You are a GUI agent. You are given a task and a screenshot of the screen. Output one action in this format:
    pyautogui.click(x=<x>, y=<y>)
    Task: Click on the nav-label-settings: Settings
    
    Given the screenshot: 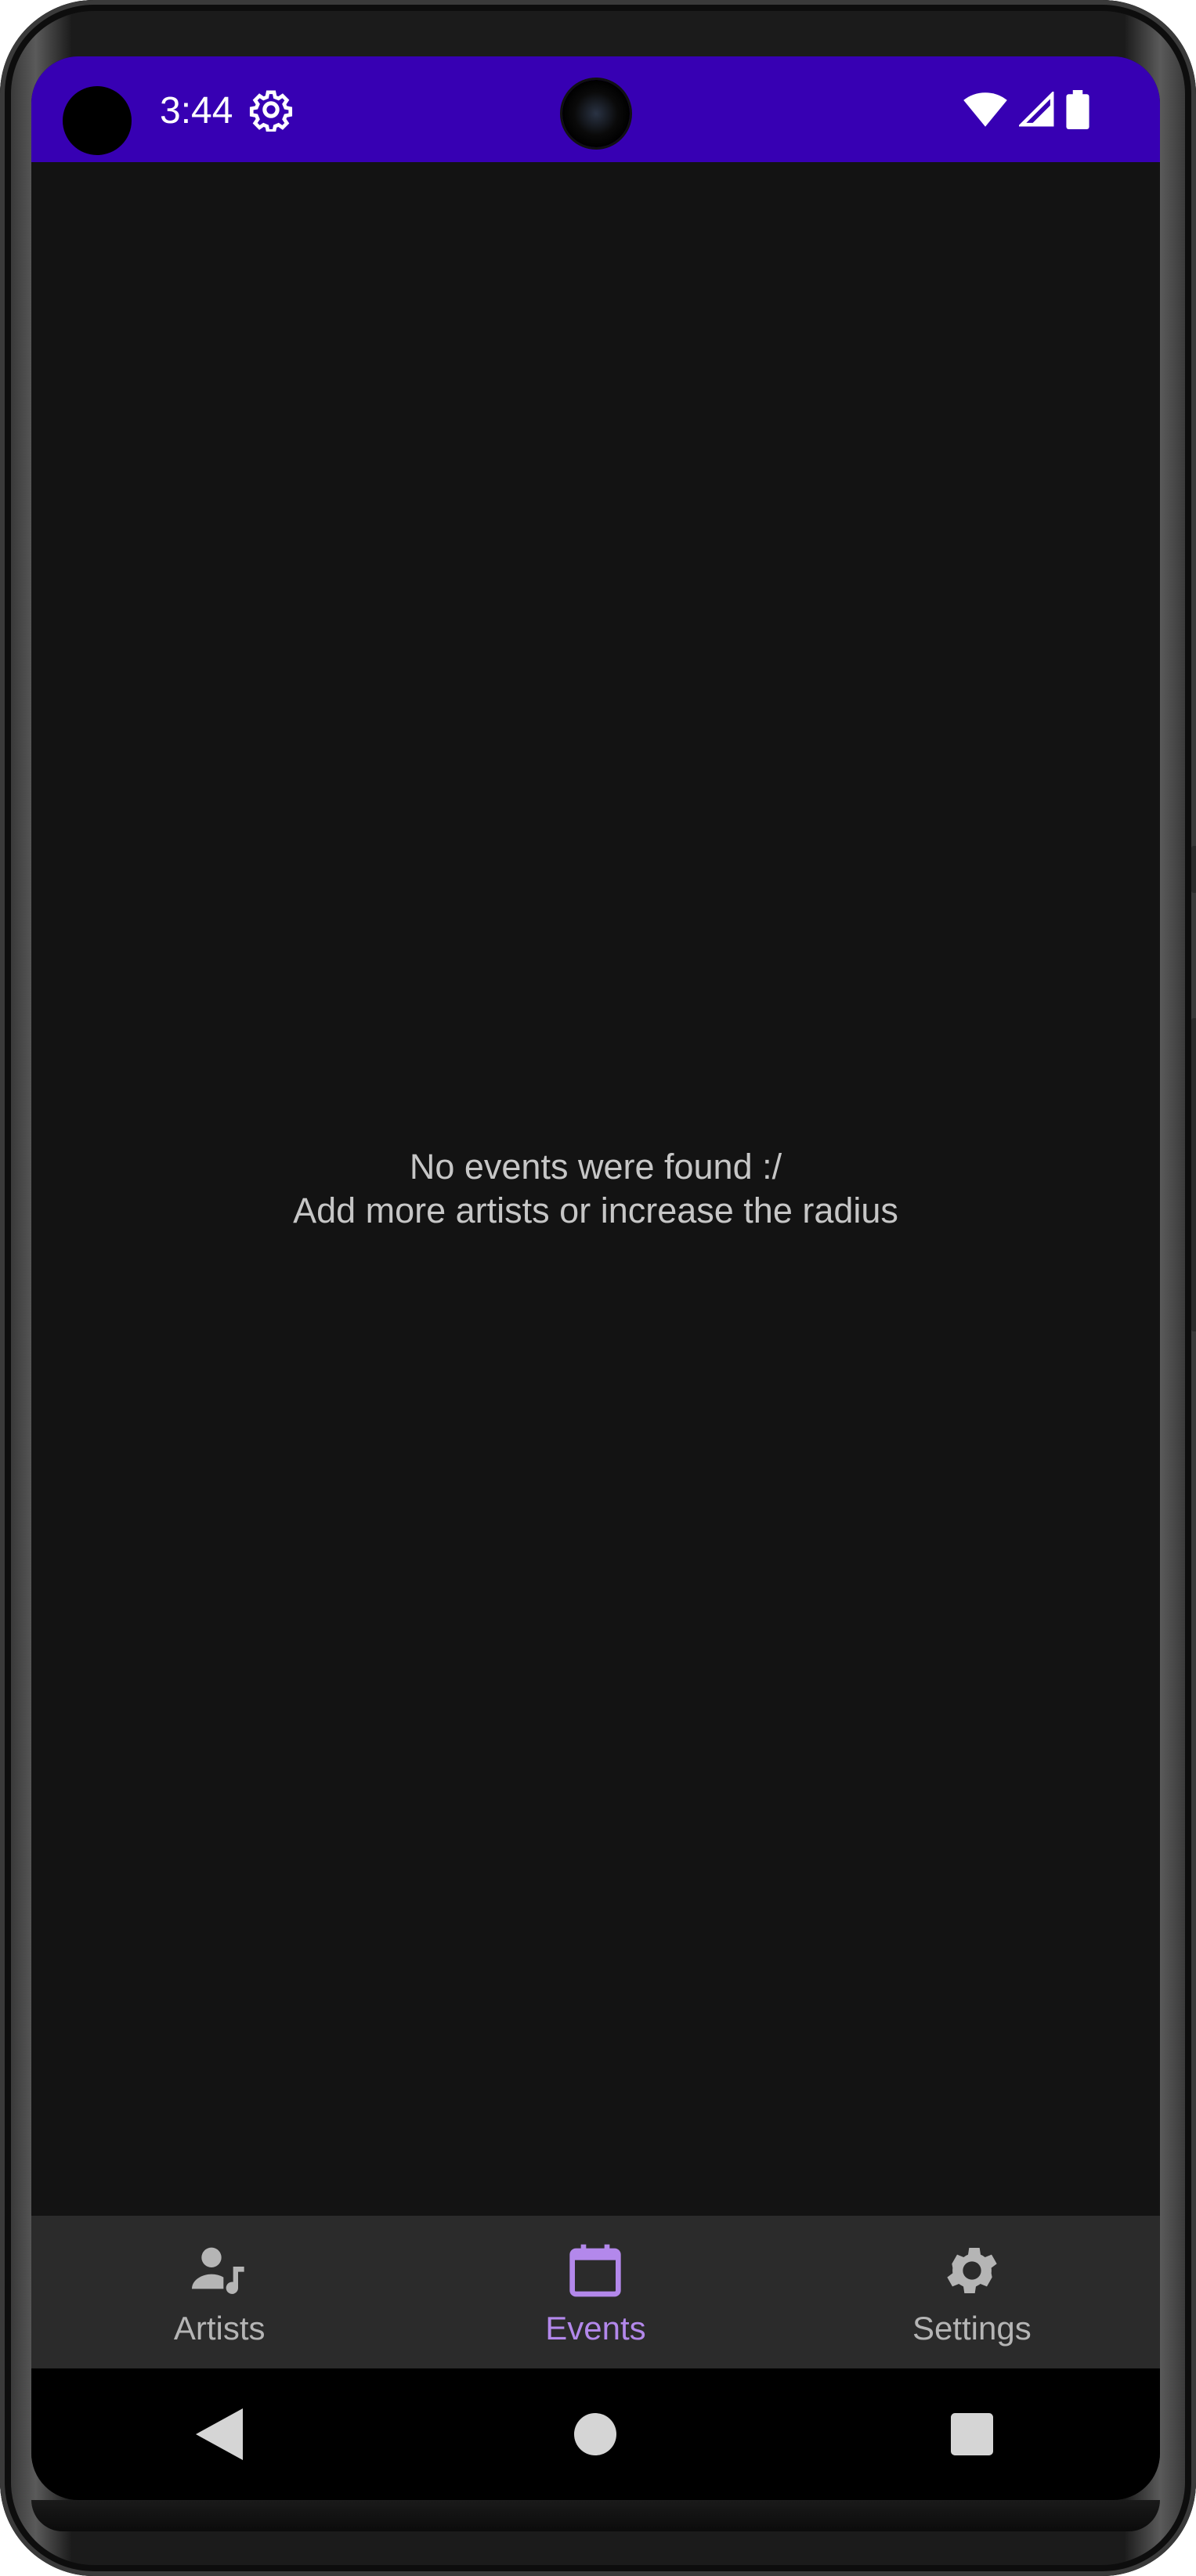 What is the action you would take?
    pyautogui.click(x=972, y=2328)
    